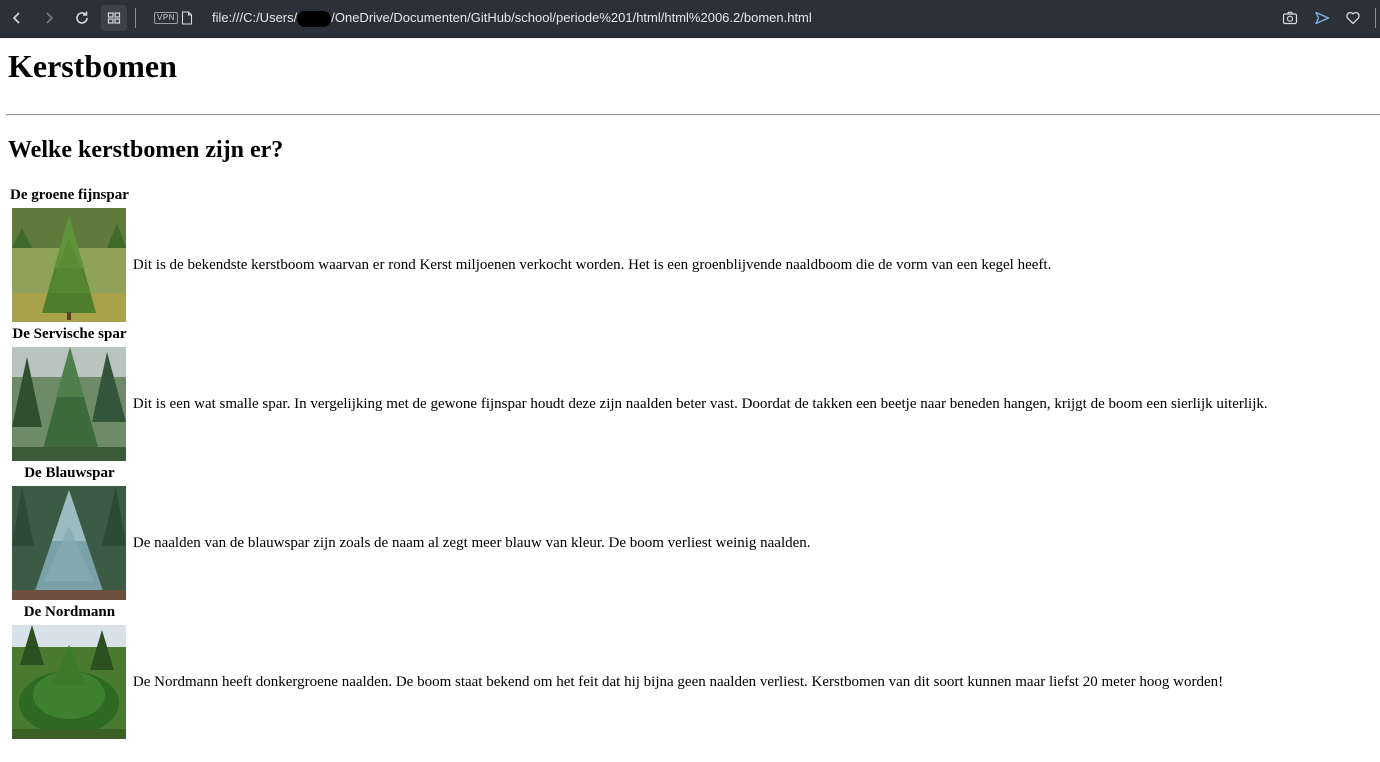 The height and width of the screenshot is (762, 1380). I want to click on table-row: De groene fijnspar, so click(639, 195).